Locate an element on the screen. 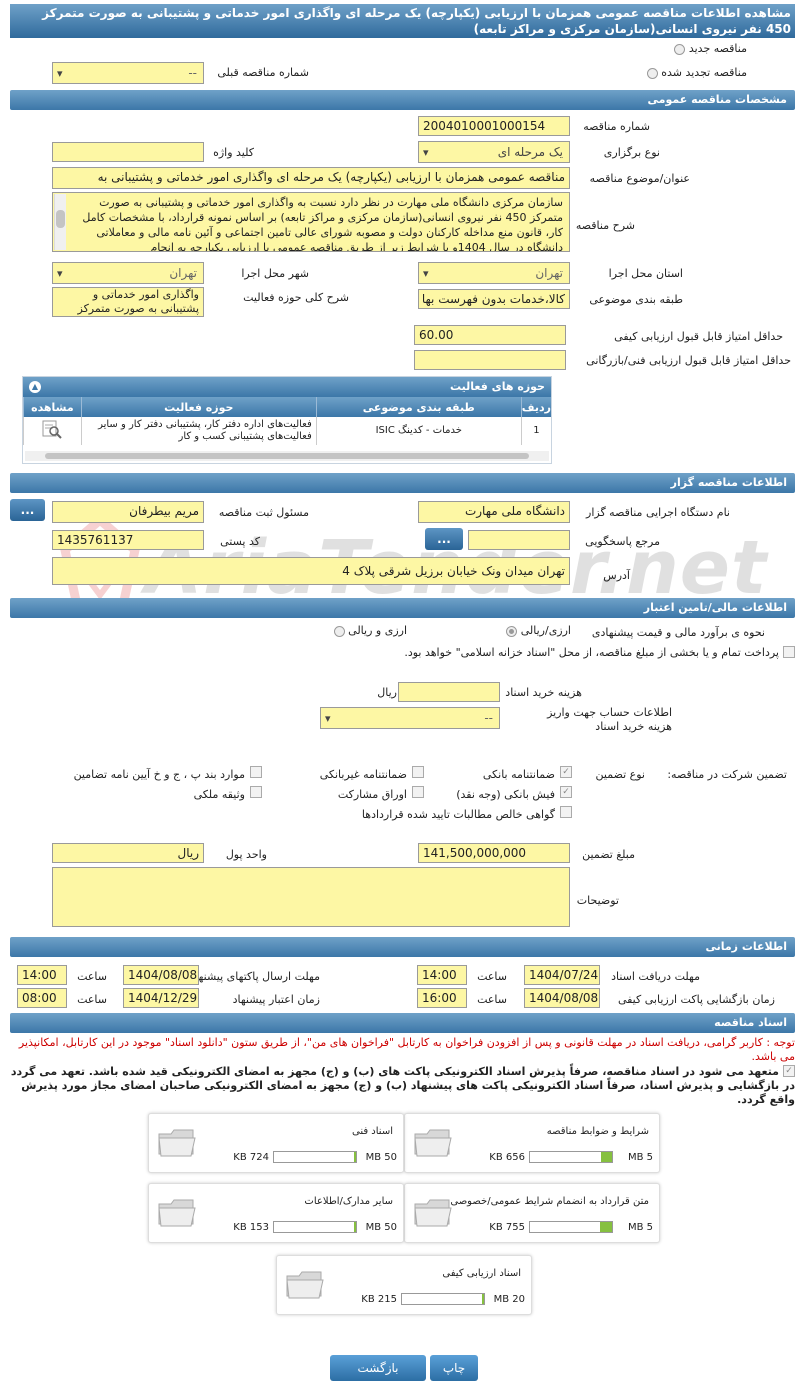 This screenshot has width=797, height=1386. renewed-tender-label: مناقصه تجدید شده is located at coordinates (704, 72).